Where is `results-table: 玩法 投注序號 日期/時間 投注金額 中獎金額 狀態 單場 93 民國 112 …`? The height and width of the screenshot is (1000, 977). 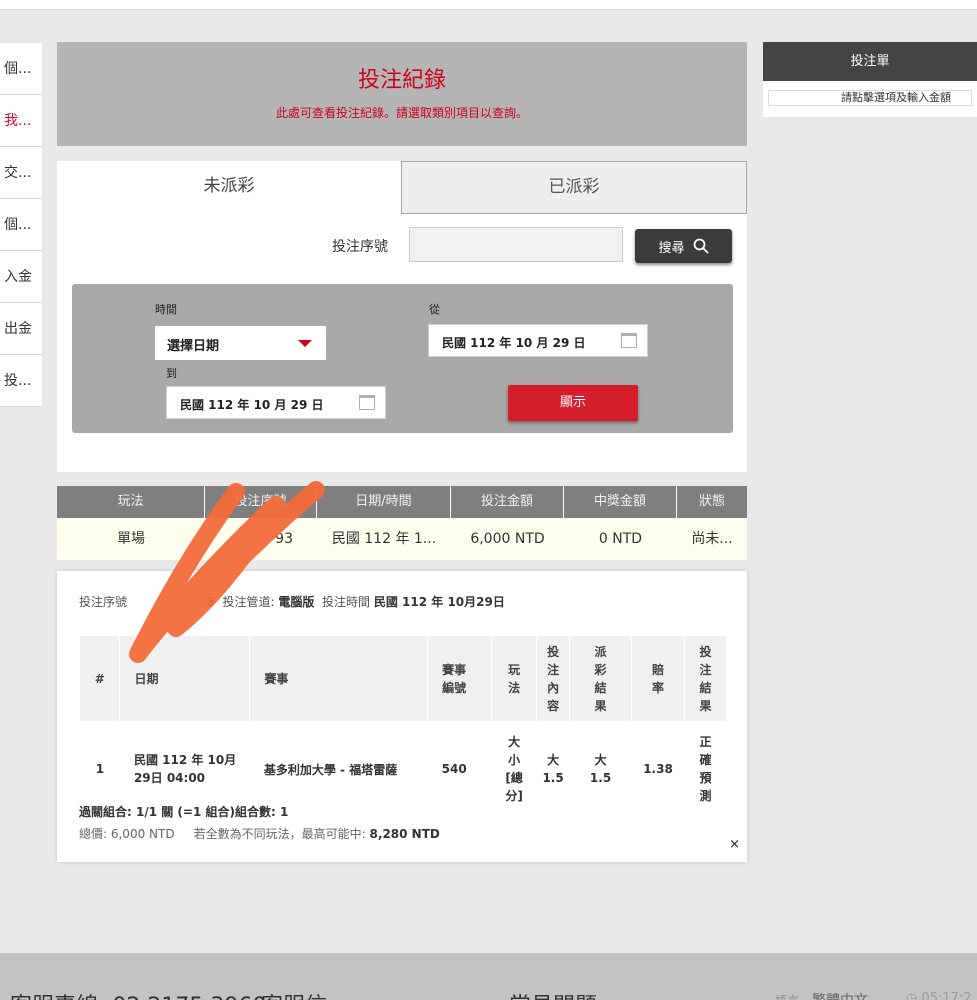
results-table: 玩法 投注序號 日期/時間 投注金額 中獎金額 狀態 單場 93 民國 112 … is located at coordinates (402, 523).